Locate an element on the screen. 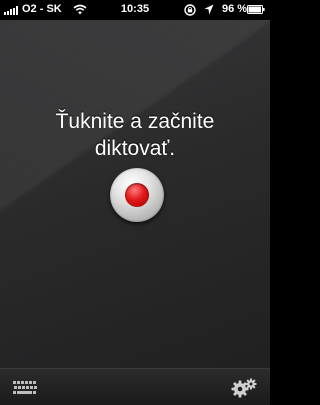 The height and width of the screenshot is (405, 320). record-button is located at coordinates (137, 195).